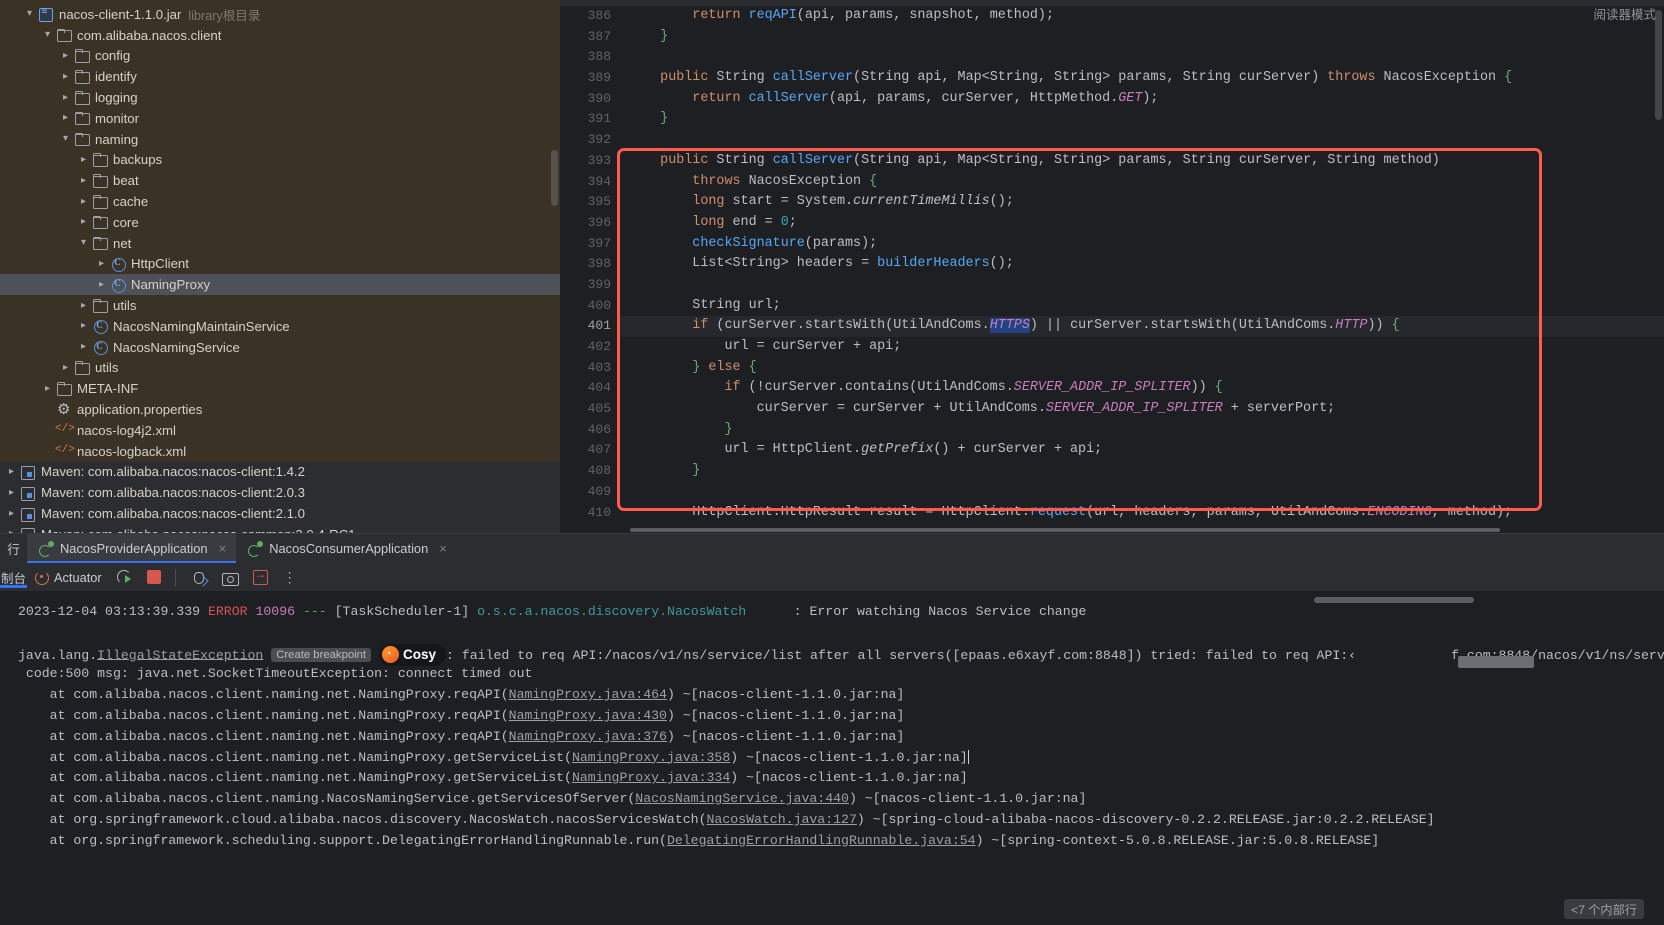 The image size is (1664, 925). I want to click on tree-row: backups, so click(280, 160).